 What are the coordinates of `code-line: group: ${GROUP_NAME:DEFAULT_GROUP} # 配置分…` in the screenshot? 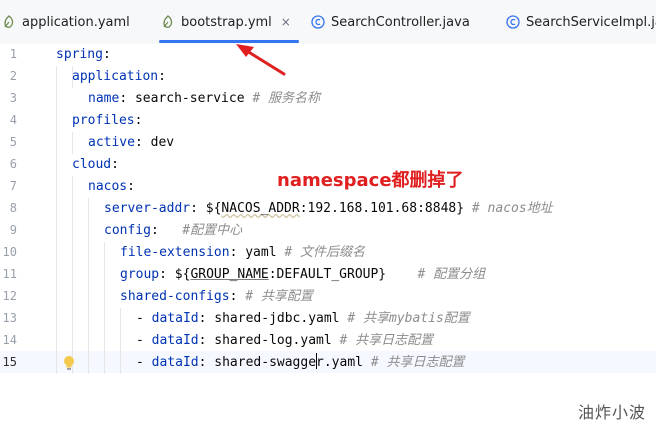 It's located at (302, 275).